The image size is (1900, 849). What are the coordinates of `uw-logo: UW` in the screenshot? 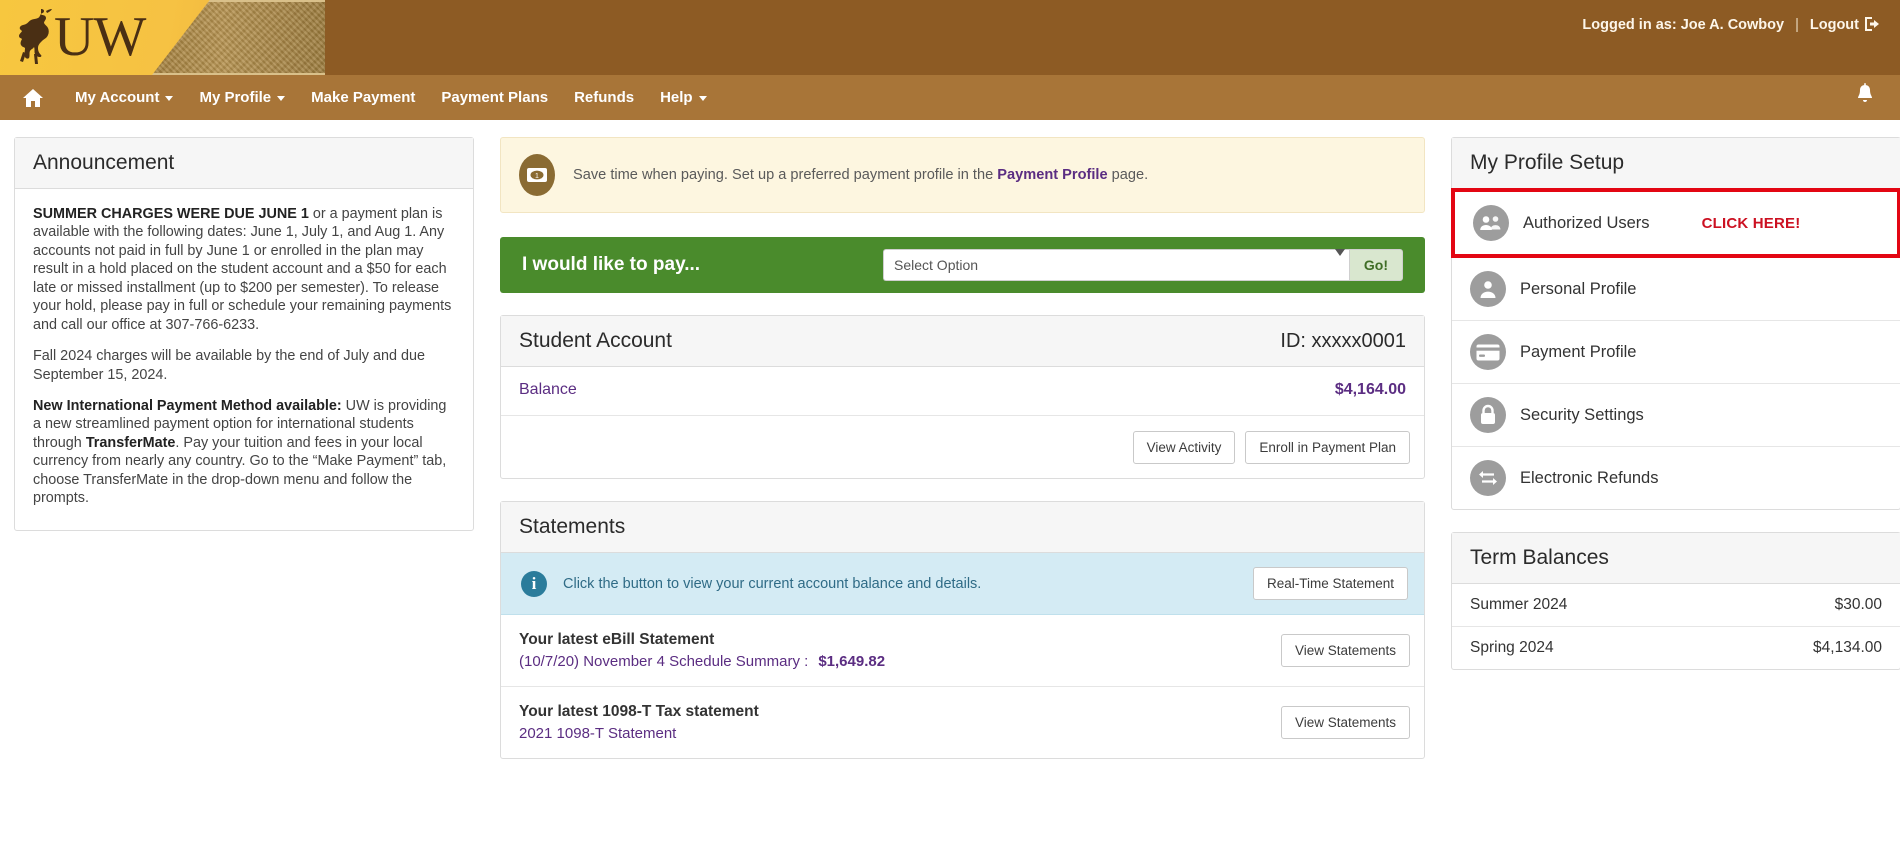 It's located at (162, 37).